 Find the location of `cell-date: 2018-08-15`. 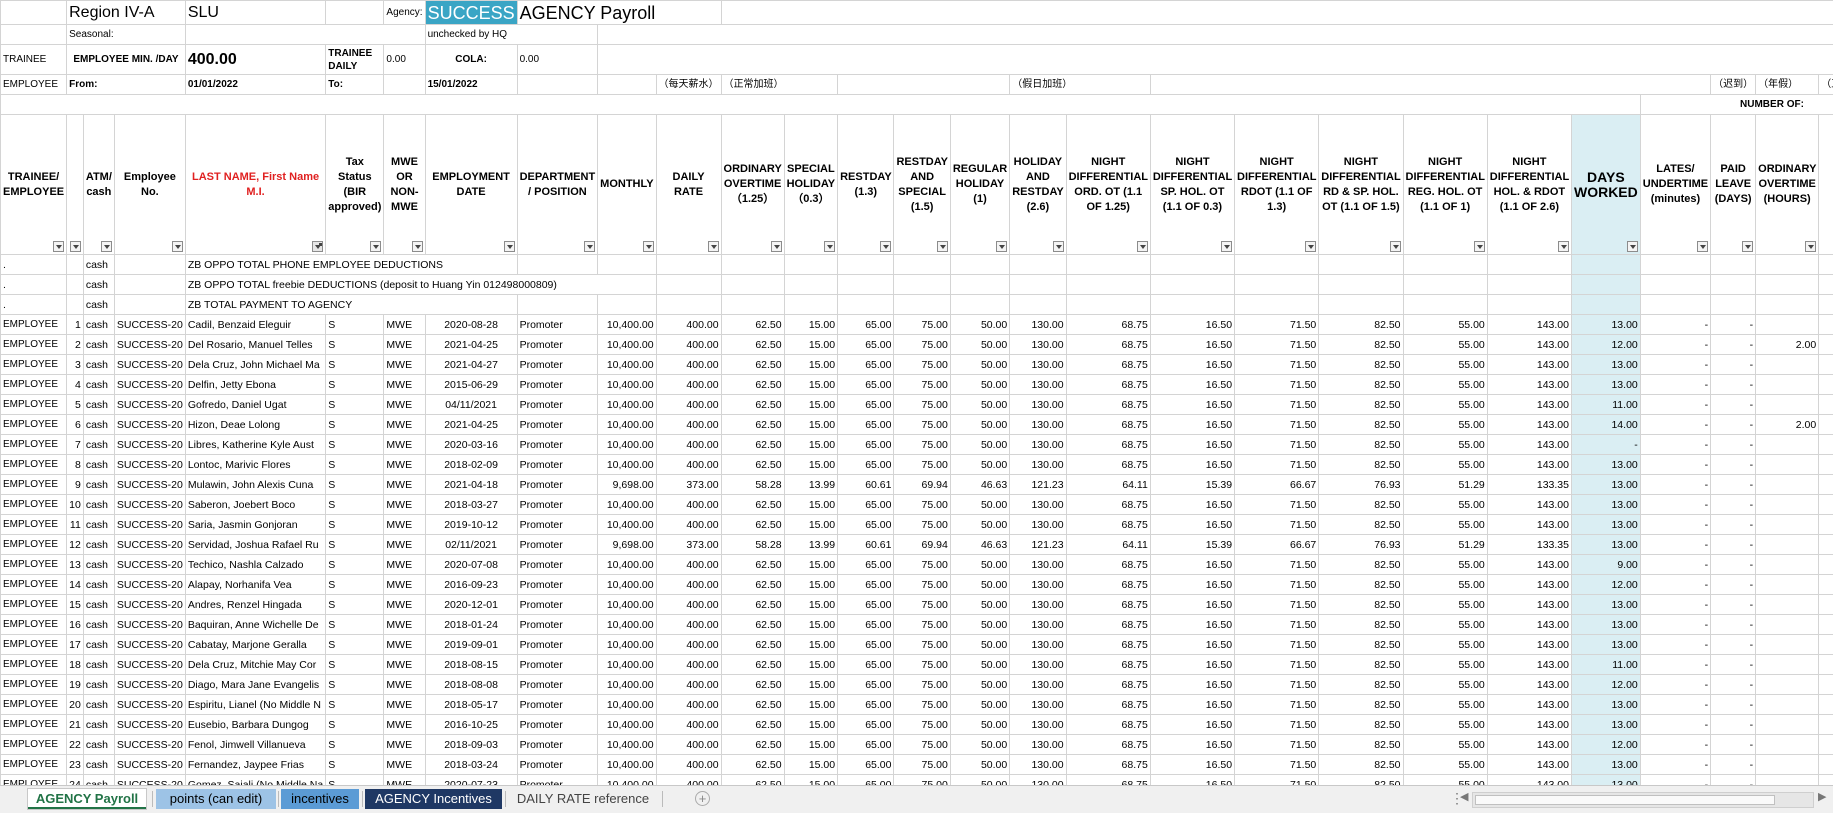

cell-date: 2018-08-15 is located at coordinates (471, 665).